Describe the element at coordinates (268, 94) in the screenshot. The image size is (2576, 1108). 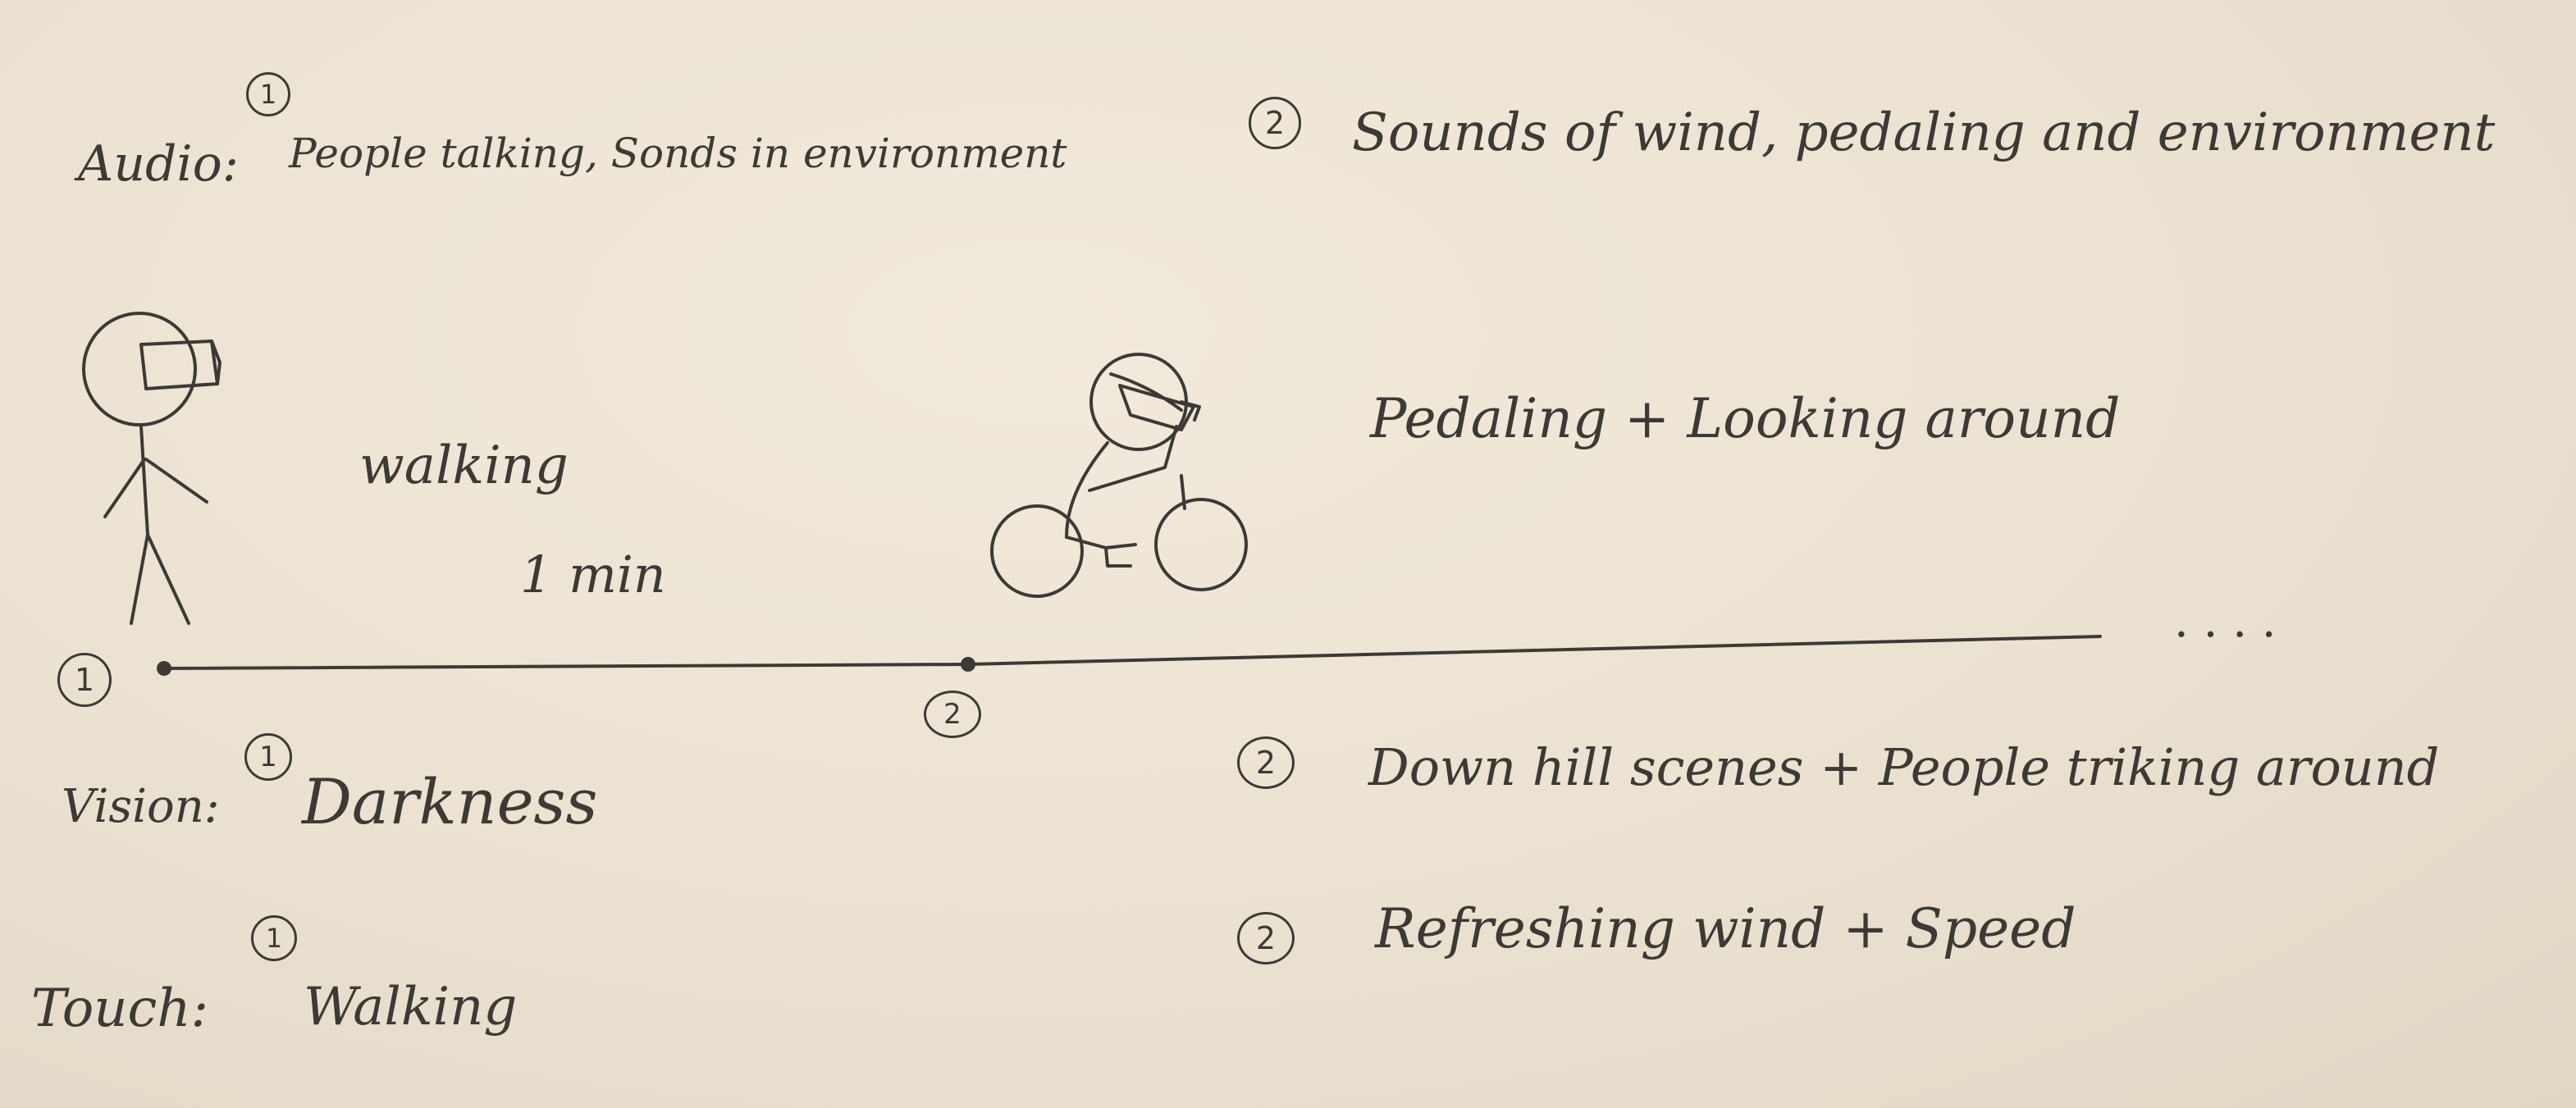
I see `audio-stage1-marker: 1` at that location.